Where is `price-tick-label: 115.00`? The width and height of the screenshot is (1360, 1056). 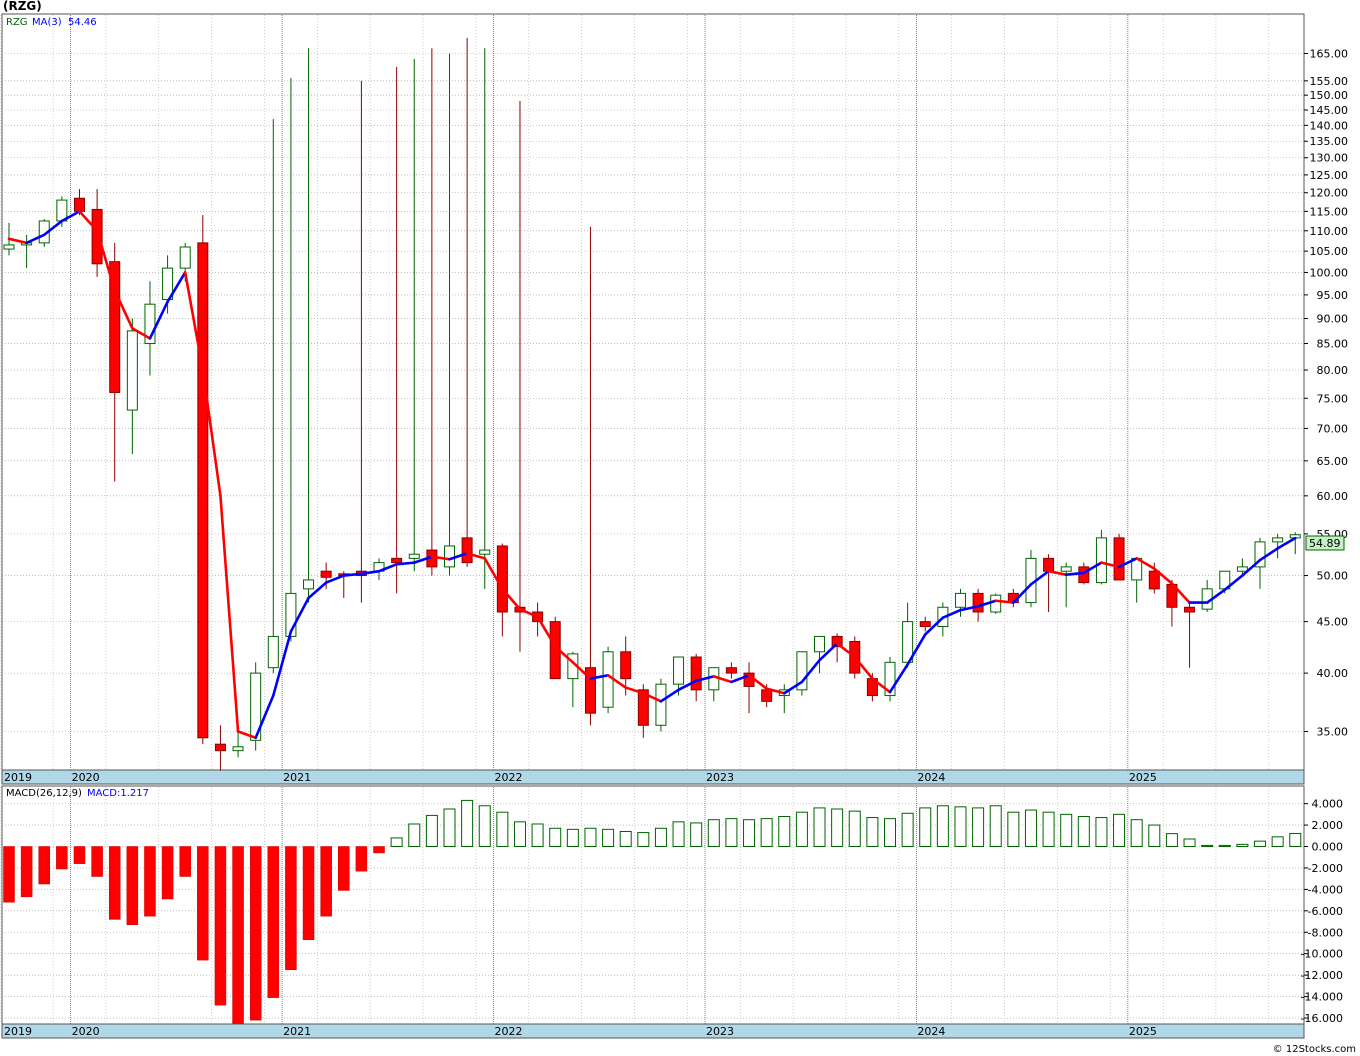
price-tick-label: 115.00 is located at coordinates (1329, 211).